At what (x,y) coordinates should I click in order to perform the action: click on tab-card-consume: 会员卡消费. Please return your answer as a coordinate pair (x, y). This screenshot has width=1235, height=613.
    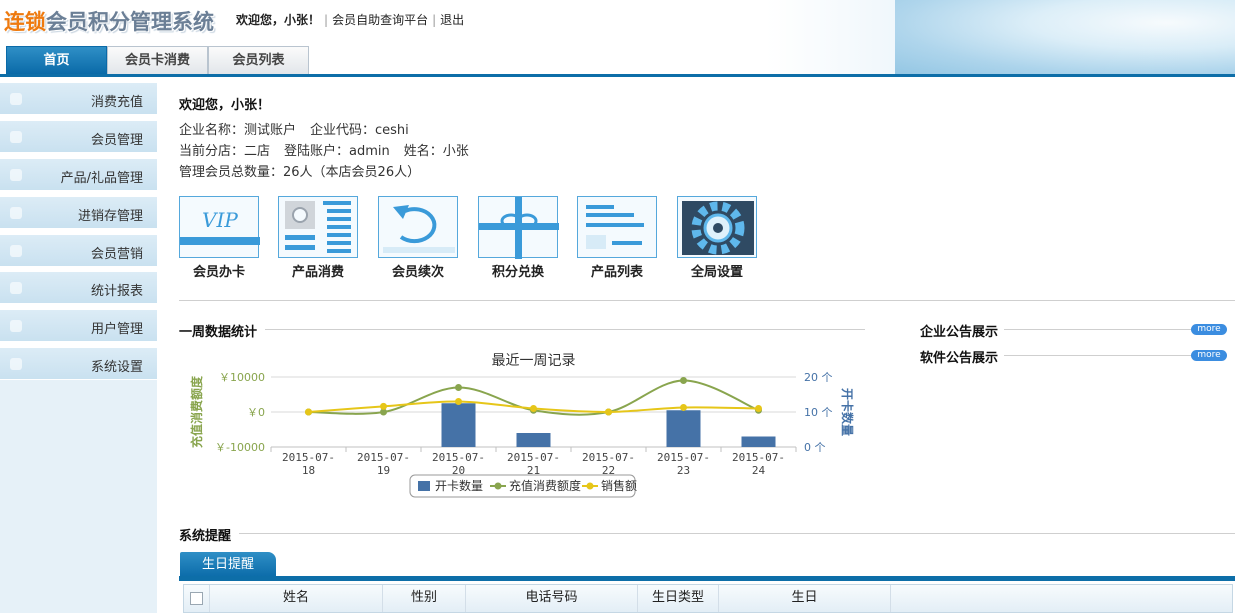
    Looking at the image, I should click on (157, 60).